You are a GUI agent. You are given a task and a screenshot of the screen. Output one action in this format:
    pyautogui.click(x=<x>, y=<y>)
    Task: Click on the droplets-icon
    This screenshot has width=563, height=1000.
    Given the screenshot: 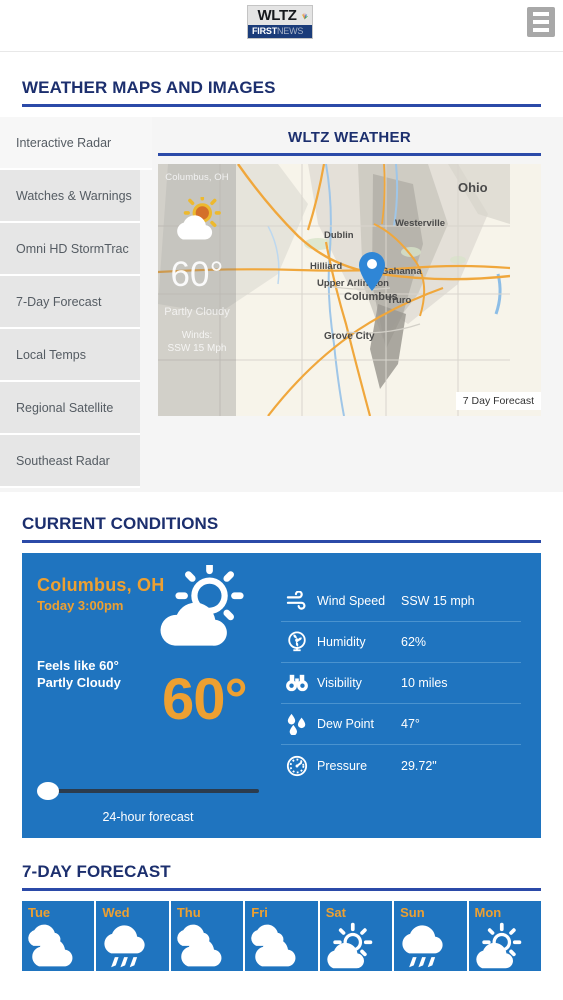 What is the action you would take?
    pyautogui.click(x=297, y=724)
    